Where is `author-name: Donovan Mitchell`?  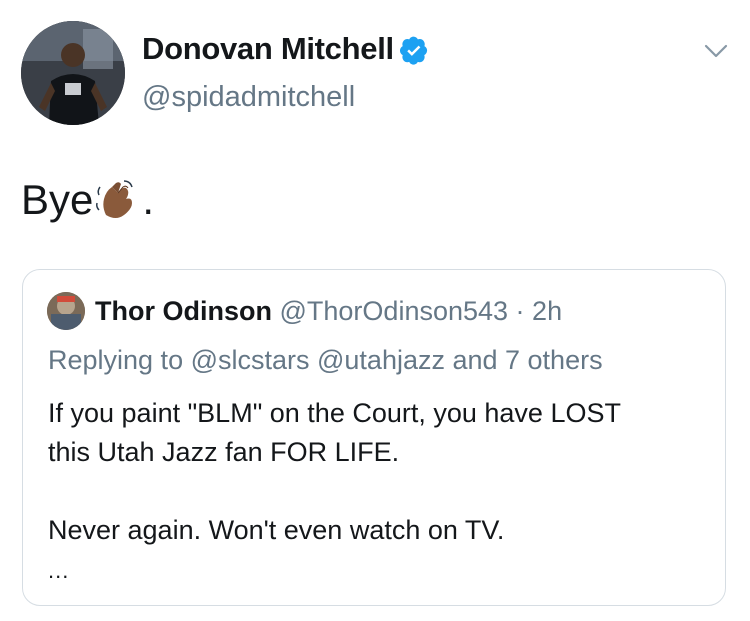 author-name: Donovan Mitchell is located at coordinates (268, 49).